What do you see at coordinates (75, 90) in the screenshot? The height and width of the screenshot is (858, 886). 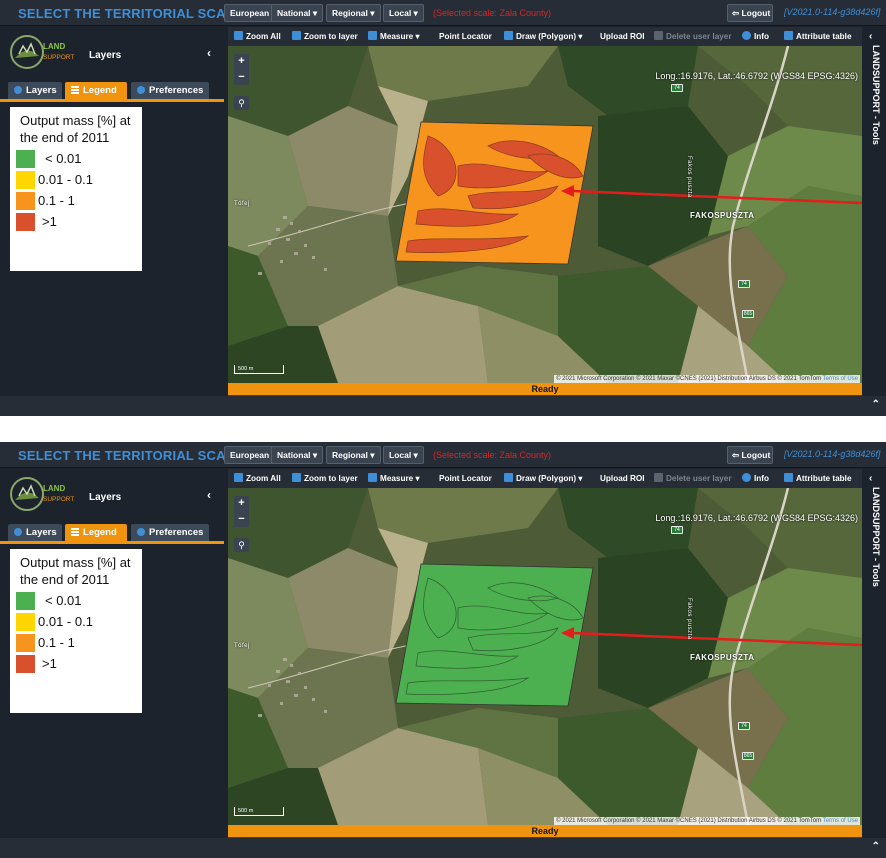 I see `legend-list-icon` at bounding box center [75, 90].